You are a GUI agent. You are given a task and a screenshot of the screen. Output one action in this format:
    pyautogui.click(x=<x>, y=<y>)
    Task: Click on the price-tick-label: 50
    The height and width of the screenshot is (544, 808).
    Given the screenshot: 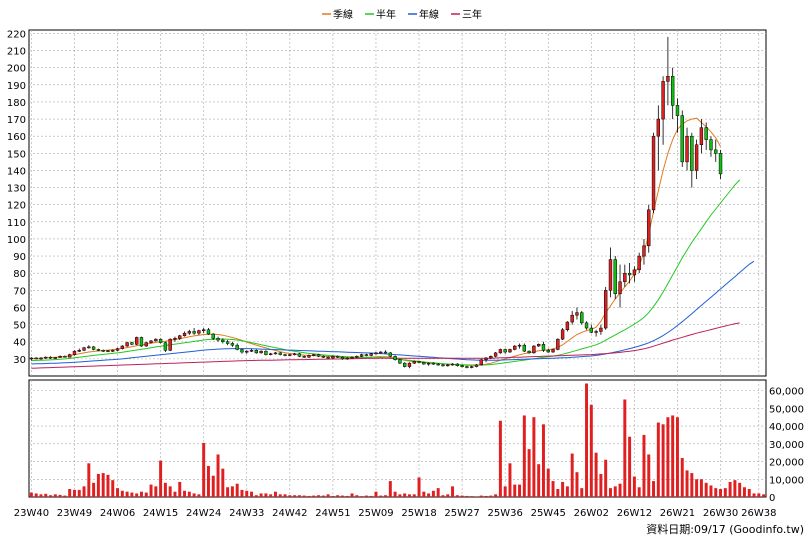 What is the action you would take?
    pyautogui.click(x=19, y=326)
    